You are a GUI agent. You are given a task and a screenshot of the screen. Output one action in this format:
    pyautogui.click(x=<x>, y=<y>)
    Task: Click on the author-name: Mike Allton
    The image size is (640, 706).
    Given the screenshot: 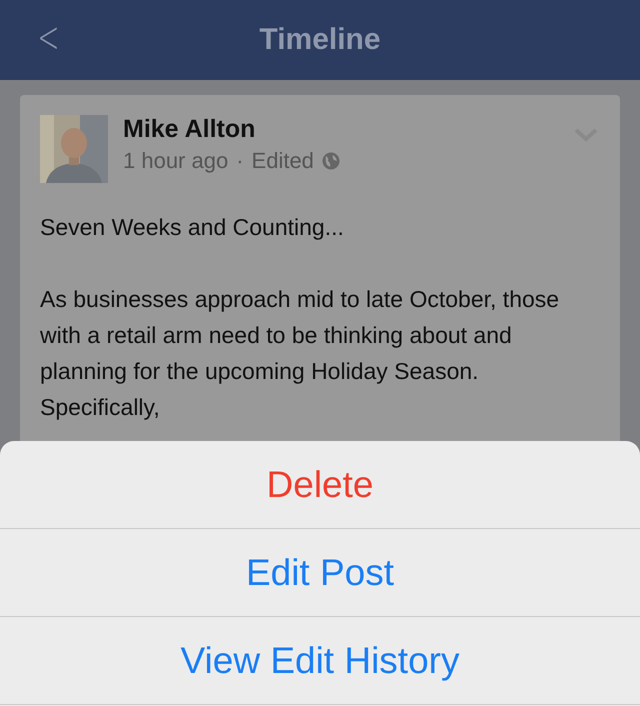 What is the action you would take?
    pyautogui.click(x=231, y=129)
    